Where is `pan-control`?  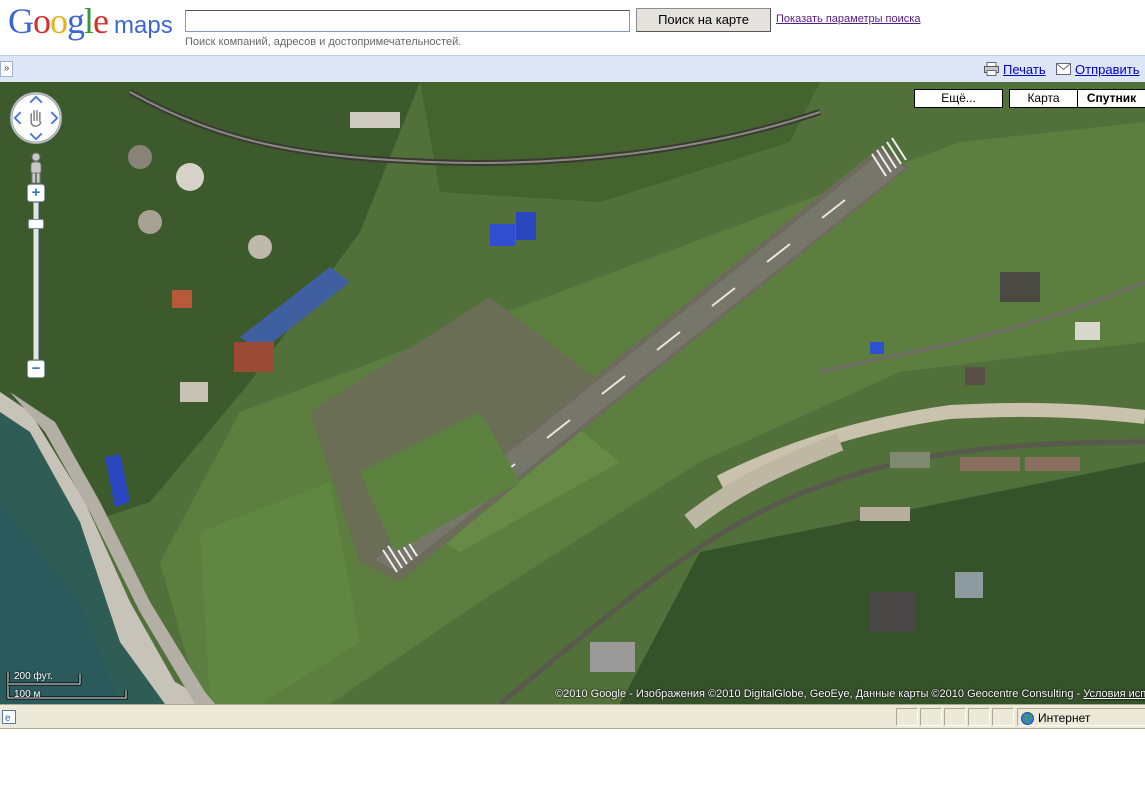
pan-control is located at coordinates (36, 118).